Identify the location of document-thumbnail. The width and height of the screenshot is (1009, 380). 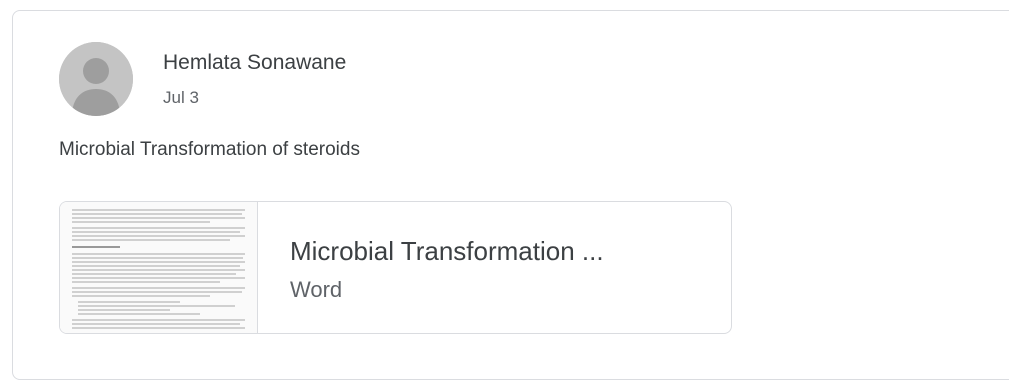
(159, 267).